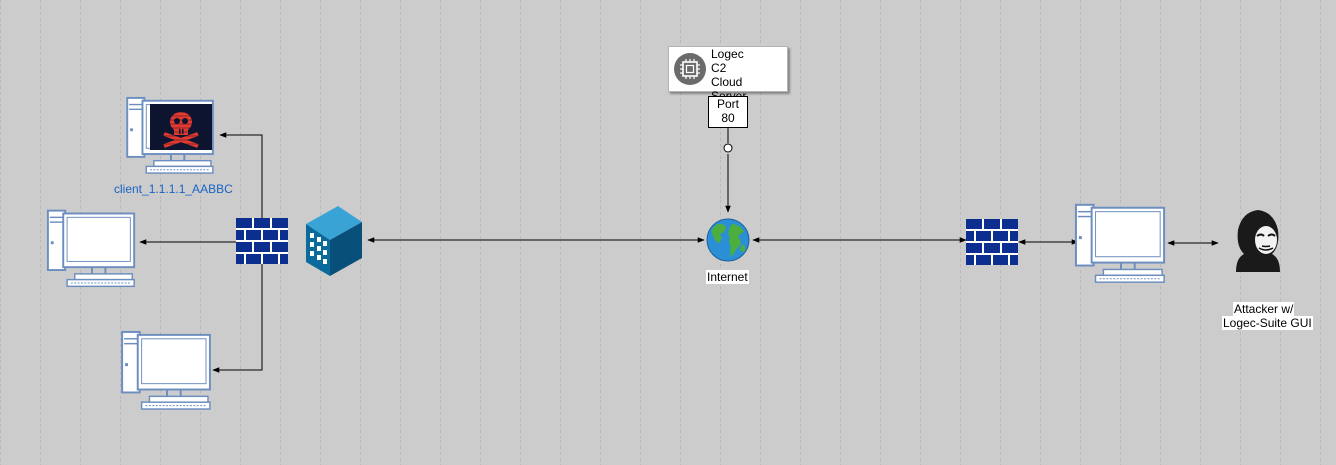  I want to click on internet-label: Internet, so click(727, 277).